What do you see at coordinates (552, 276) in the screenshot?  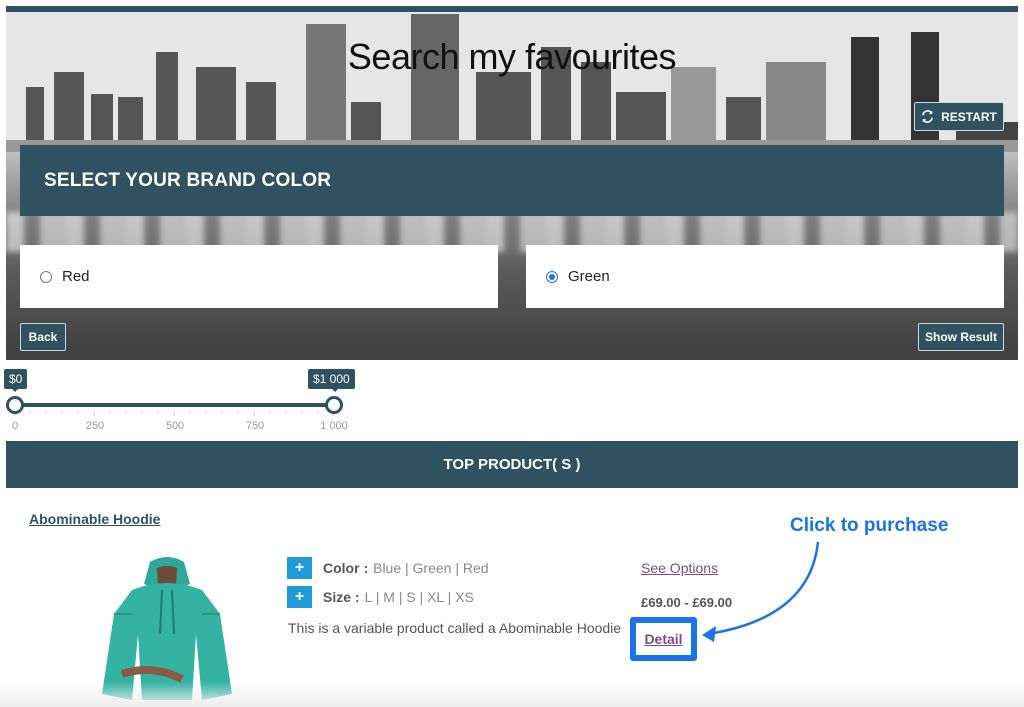 I see `radio-green` at bounding box center [552, 276].